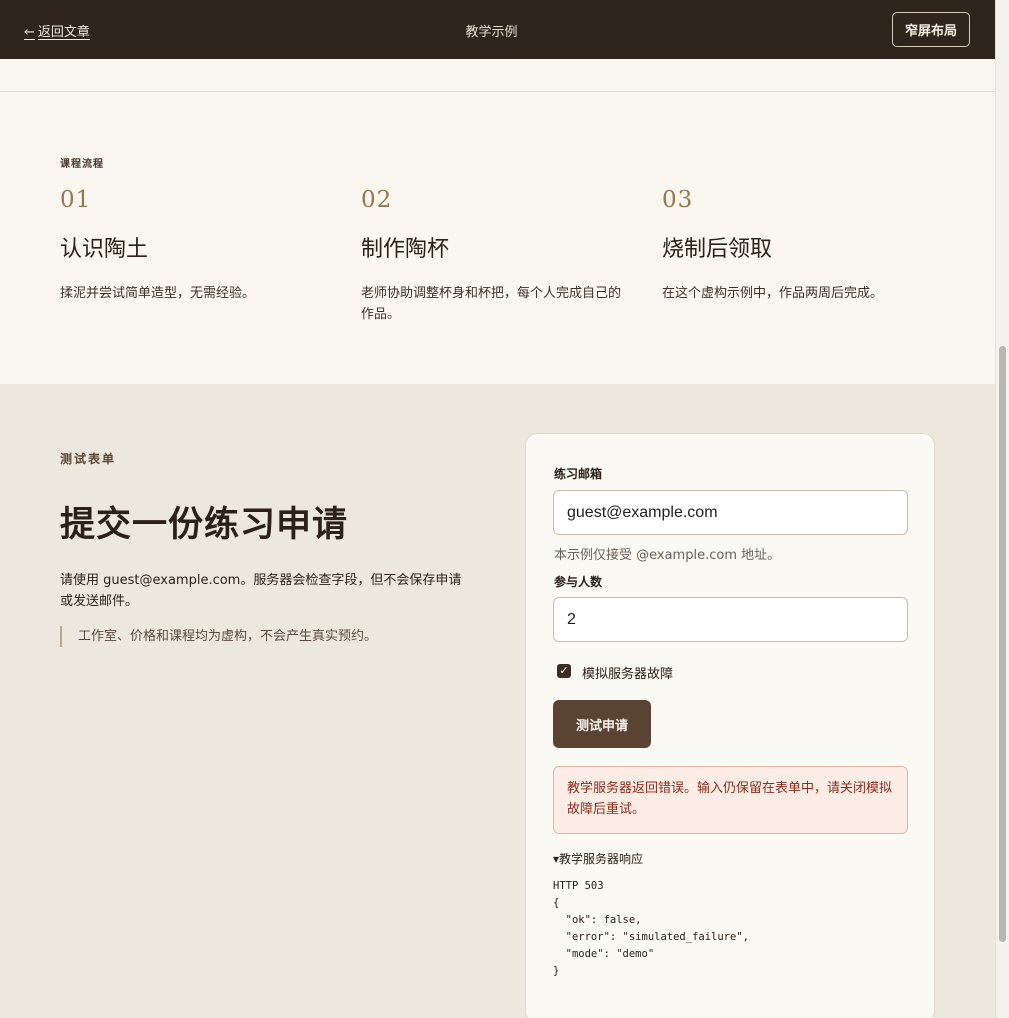 This screenshot has width=1009, height=1018. What do you see at coordinates (602, 724) in the screenshot?
I see `submit-application-button: 测试申请` at bounding box center [602, 724].